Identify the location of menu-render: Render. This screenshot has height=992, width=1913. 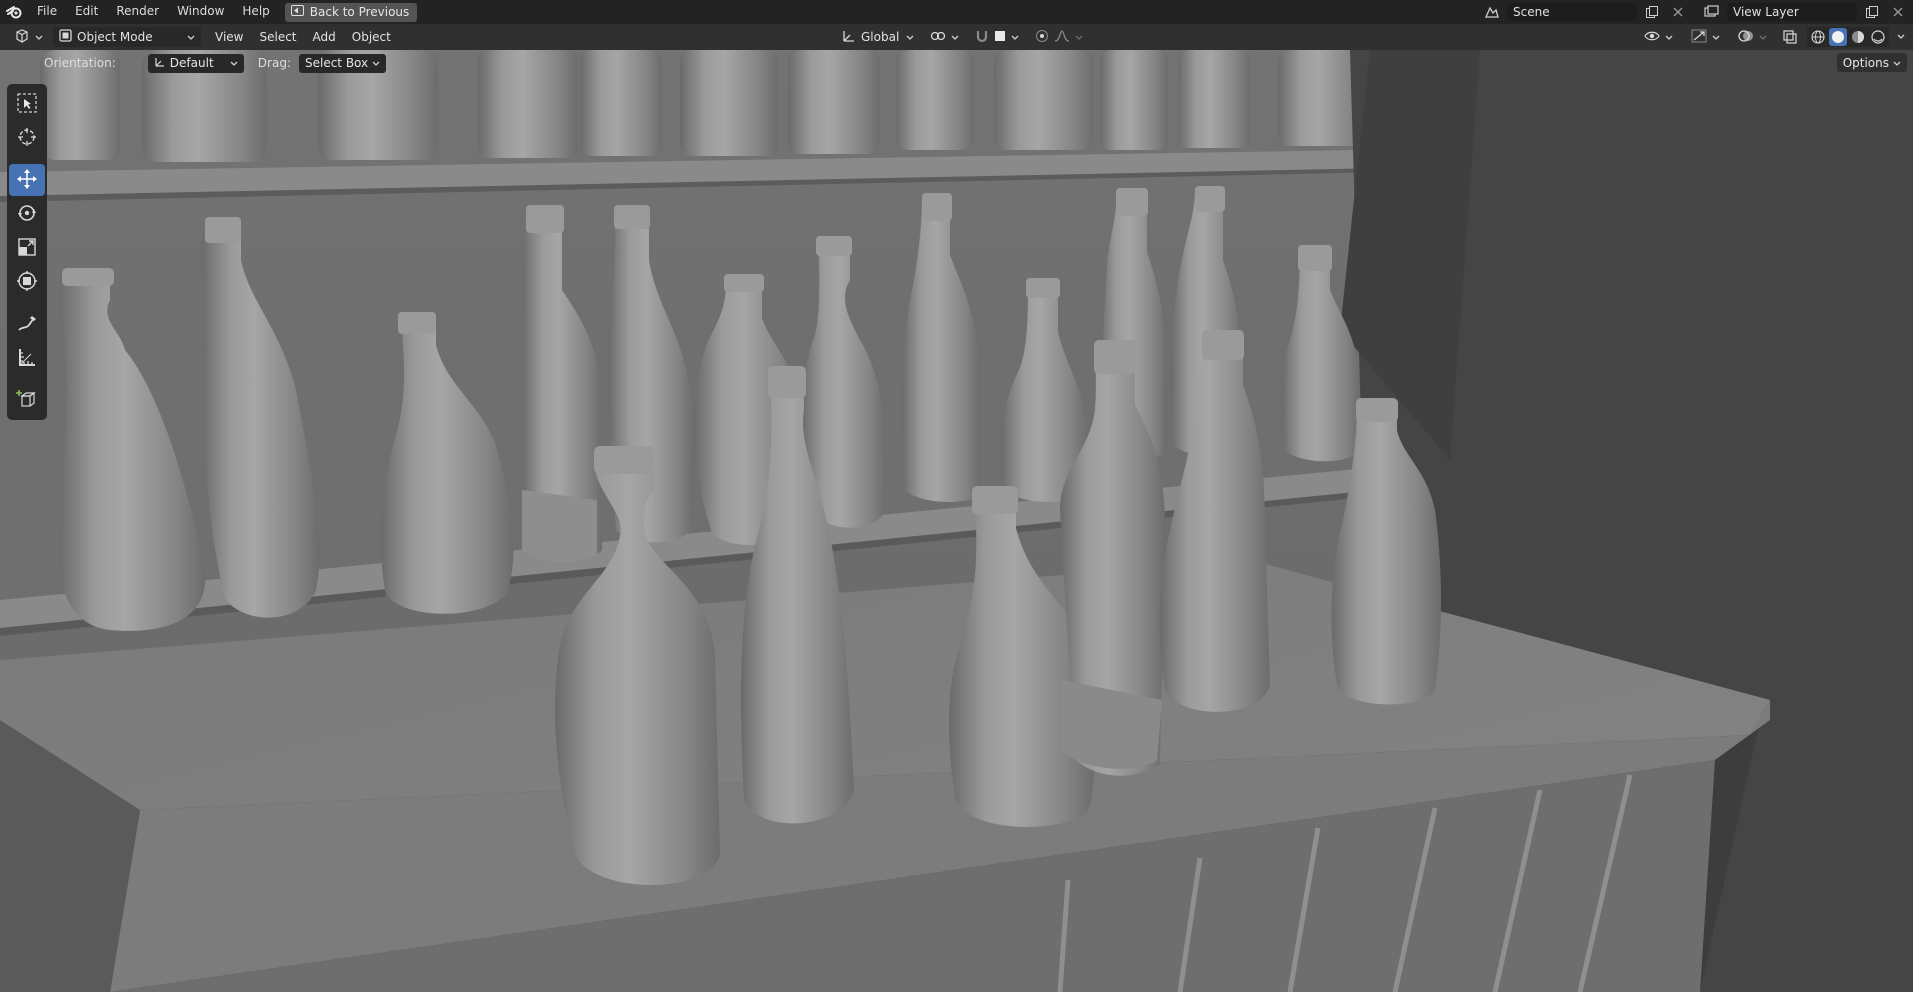
(137, 12).